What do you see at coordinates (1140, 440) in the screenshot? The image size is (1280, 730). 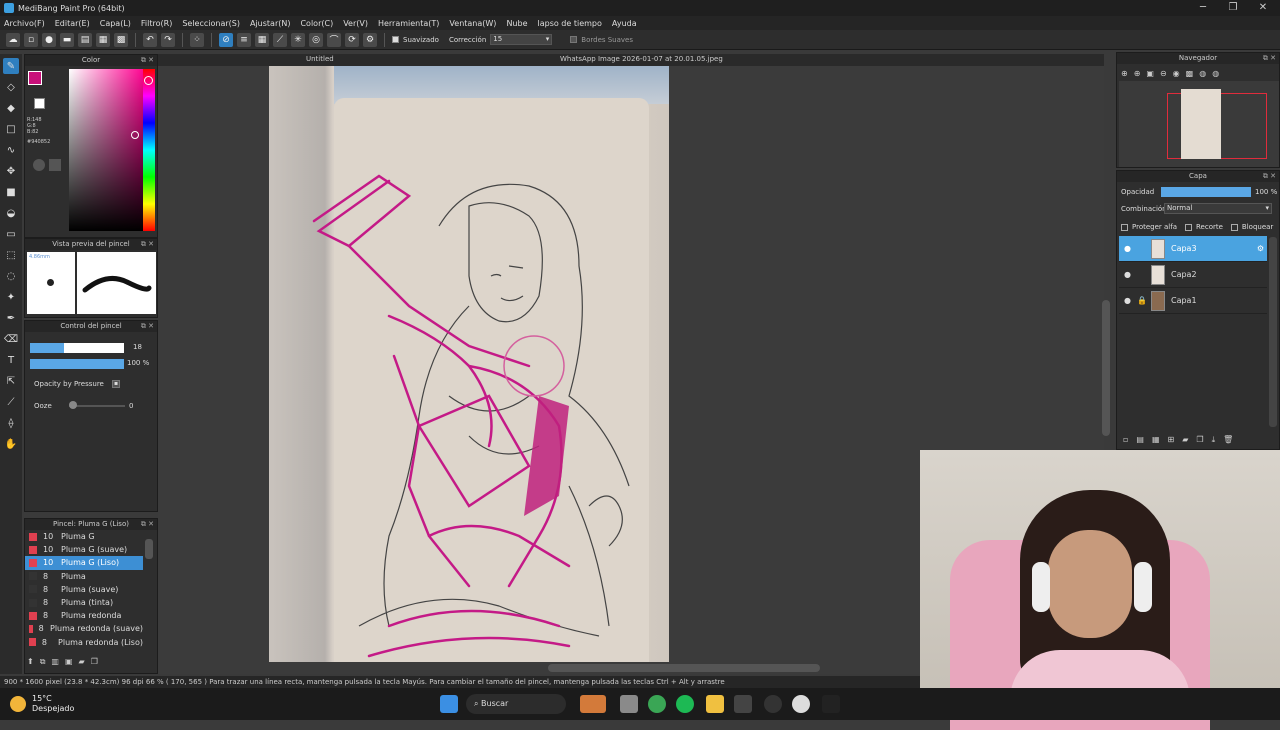 I see `new-halftone-layer-icon: ▤` at bounding box center [1140, 440].